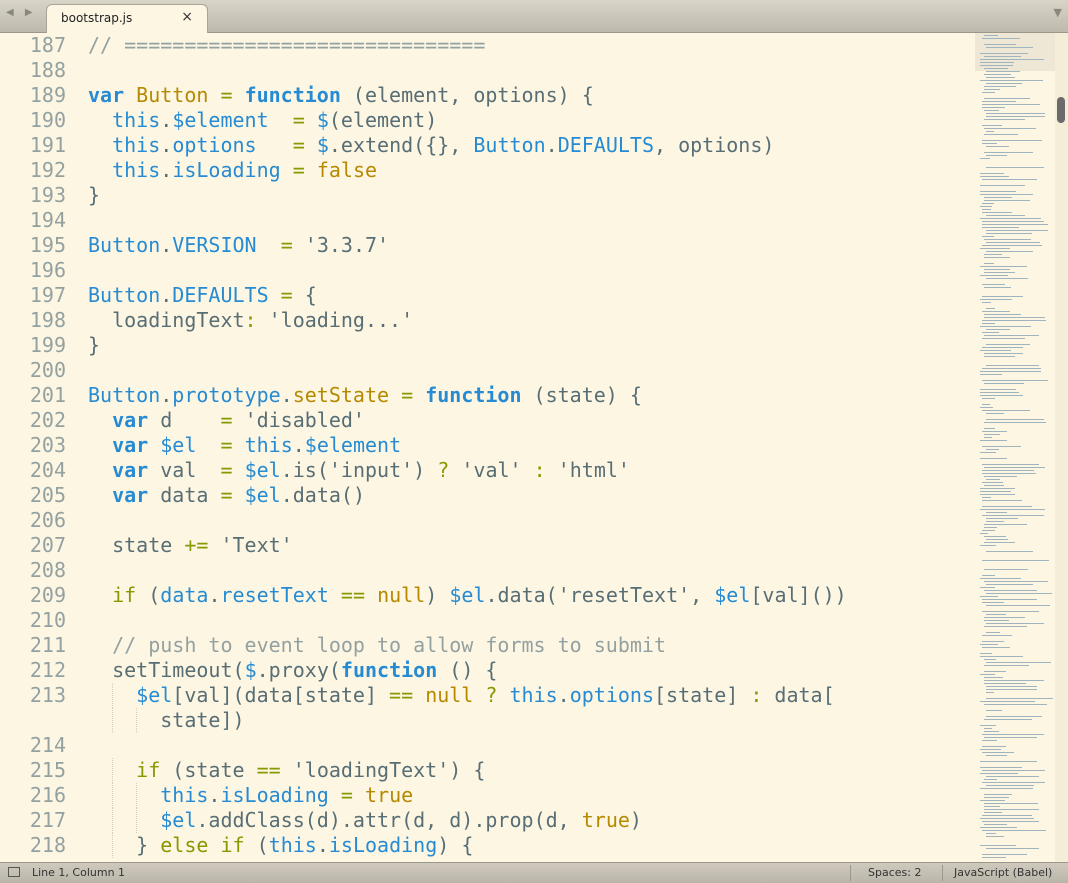  What do you see at coordinates (1015, 447) in the screenshot?
I see `minimap` at bounding box center [1015, 447].